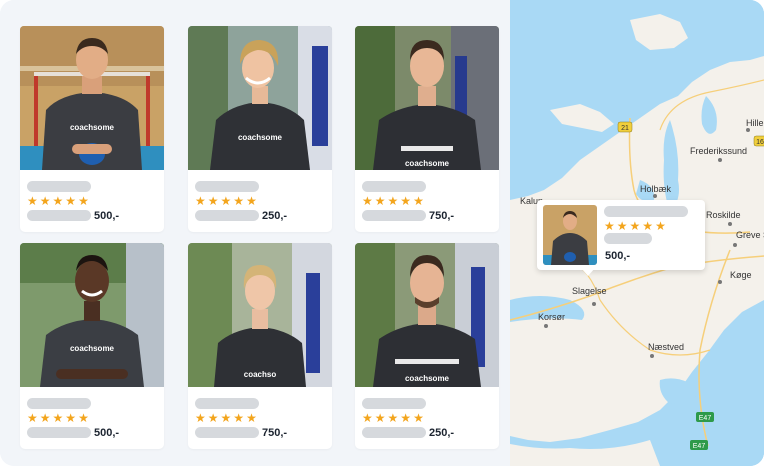 The width and height of the screenshot is (764, 466). I want to click on coach-card: coachsome ★ ★ ★ ★ ★ 750,-, so click(427, 129).